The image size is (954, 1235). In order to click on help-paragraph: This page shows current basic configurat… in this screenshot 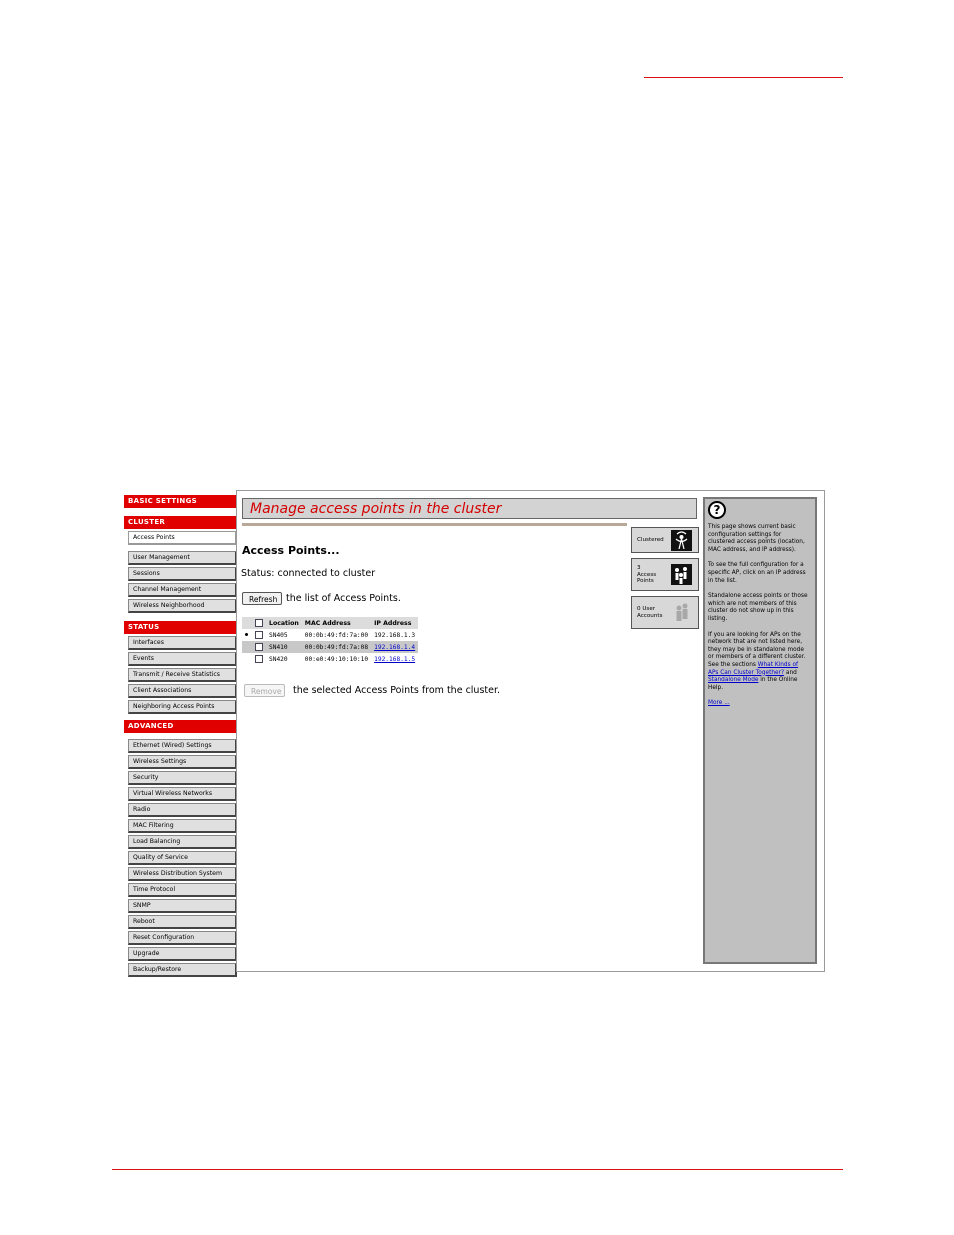, I will do `click(756, 538)`.